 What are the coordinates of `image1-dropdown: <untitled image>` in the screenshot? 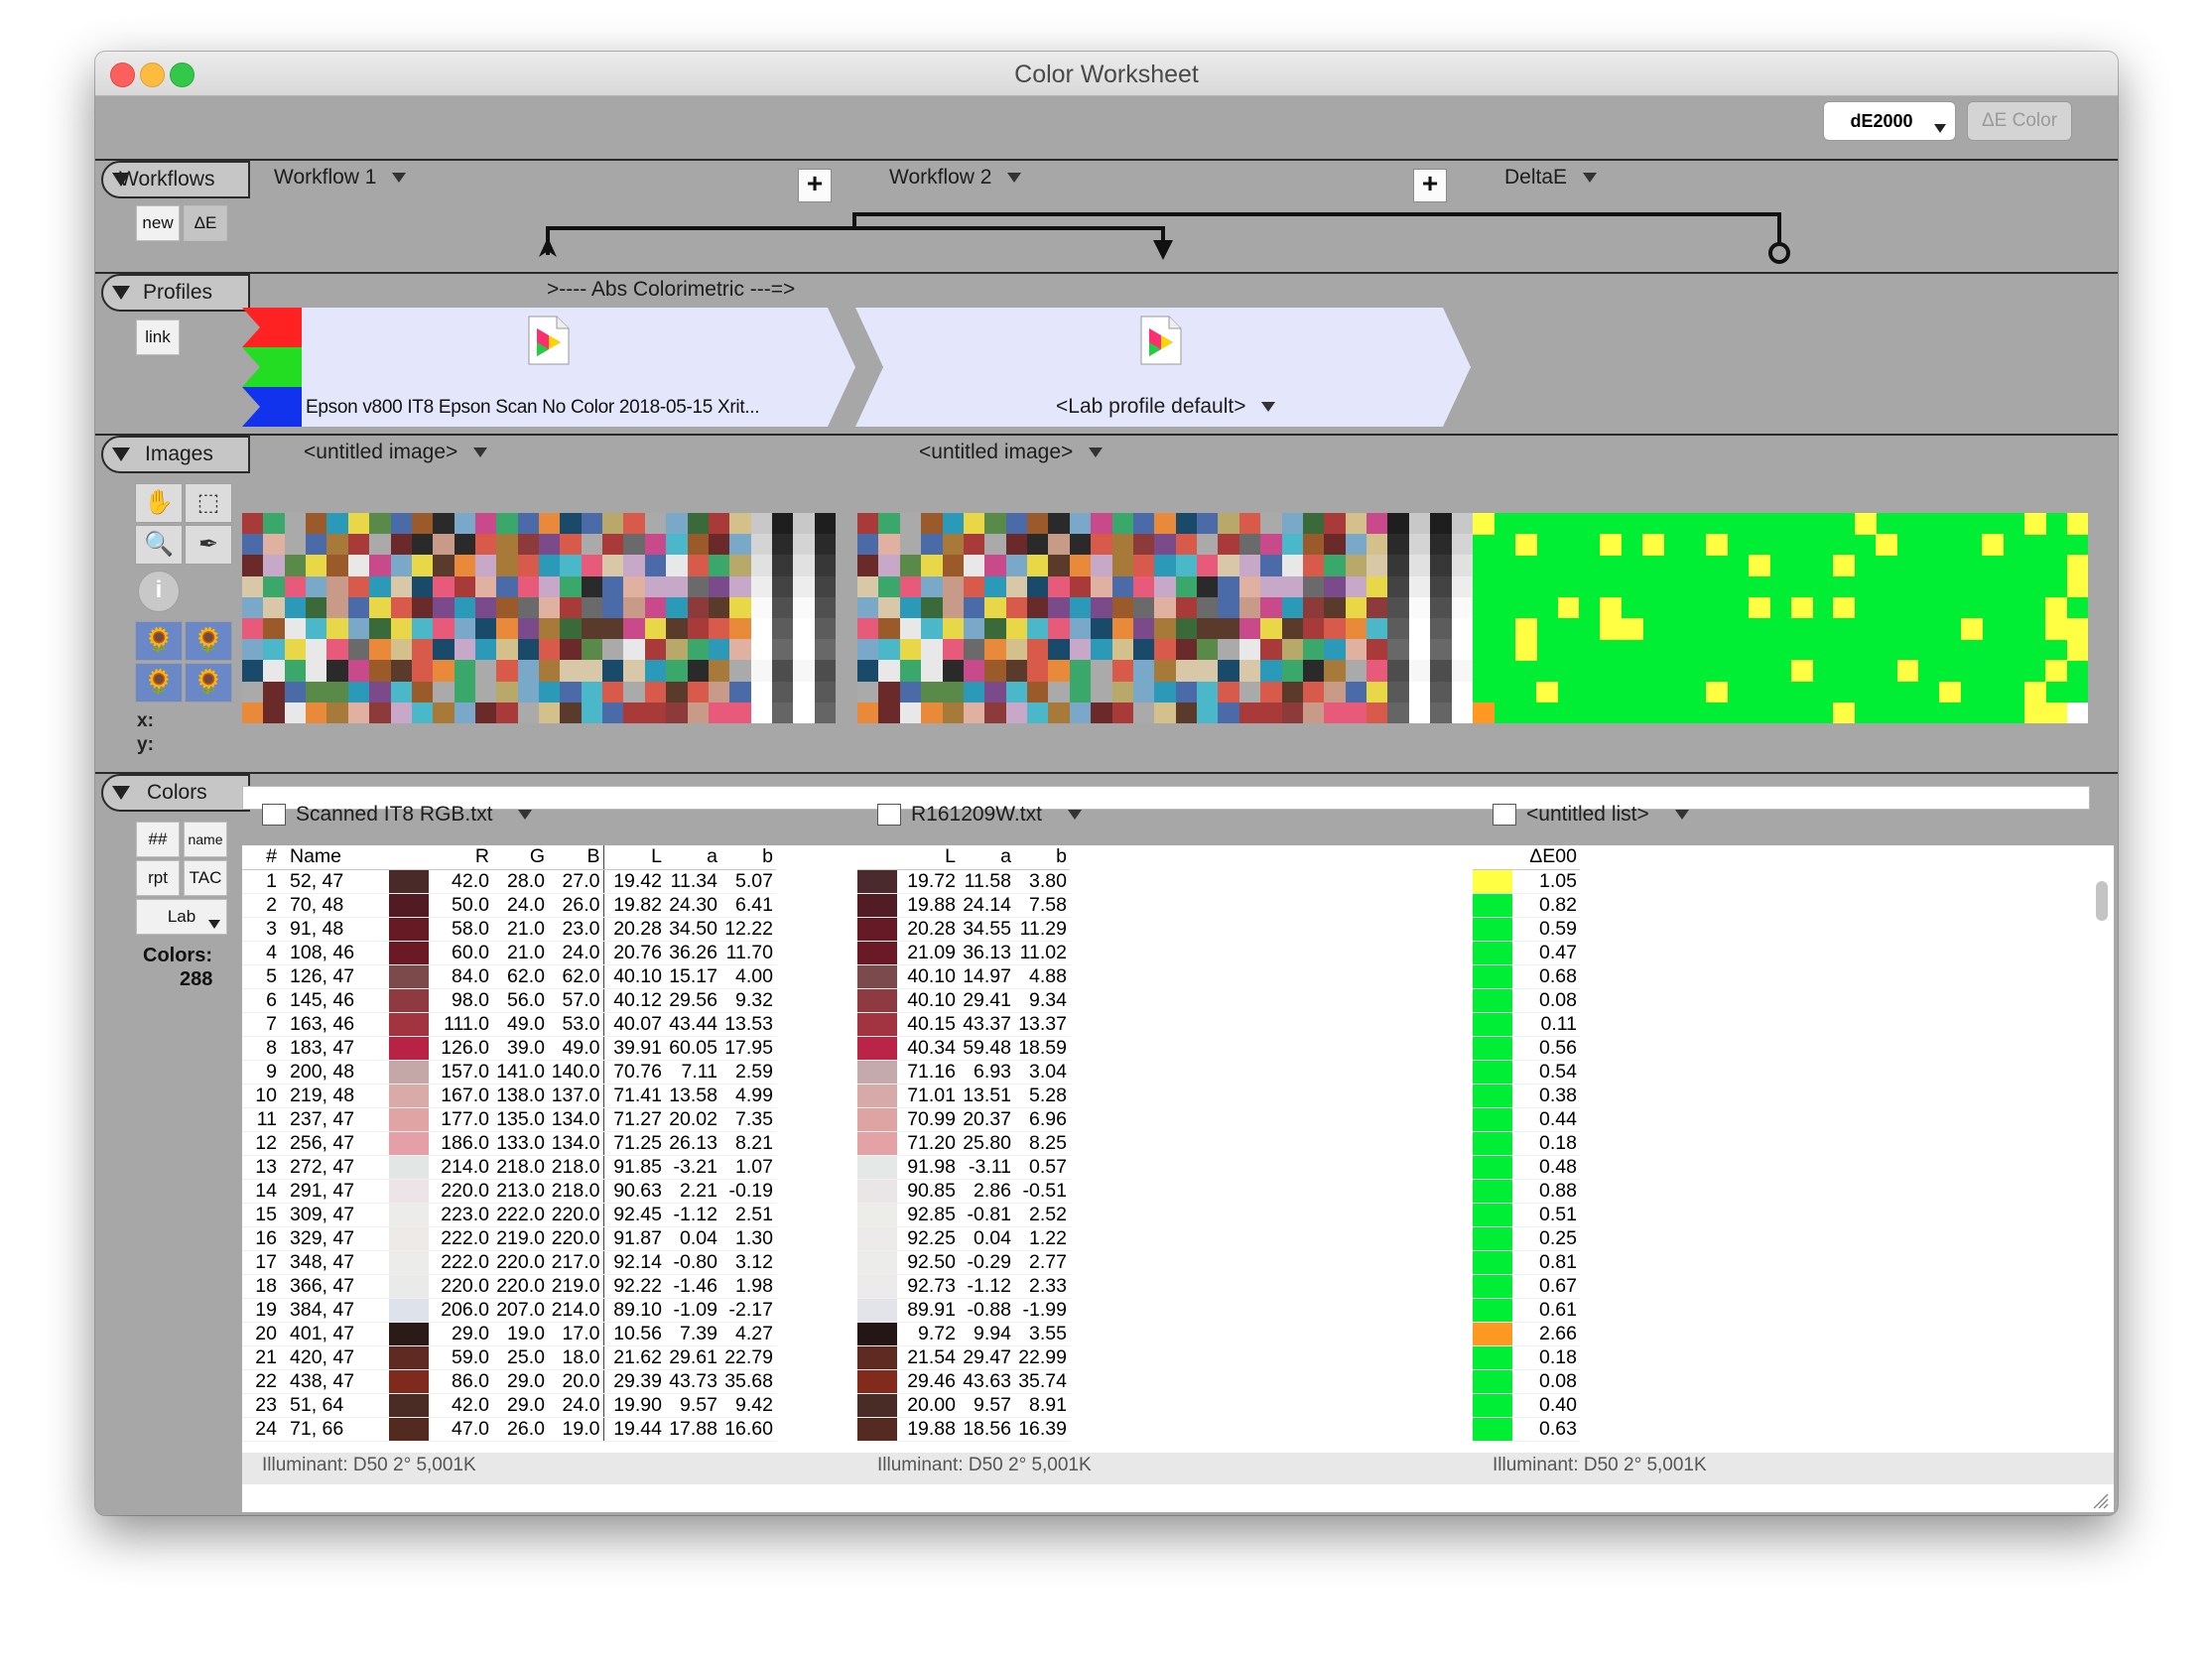 It's located at (396, 452).